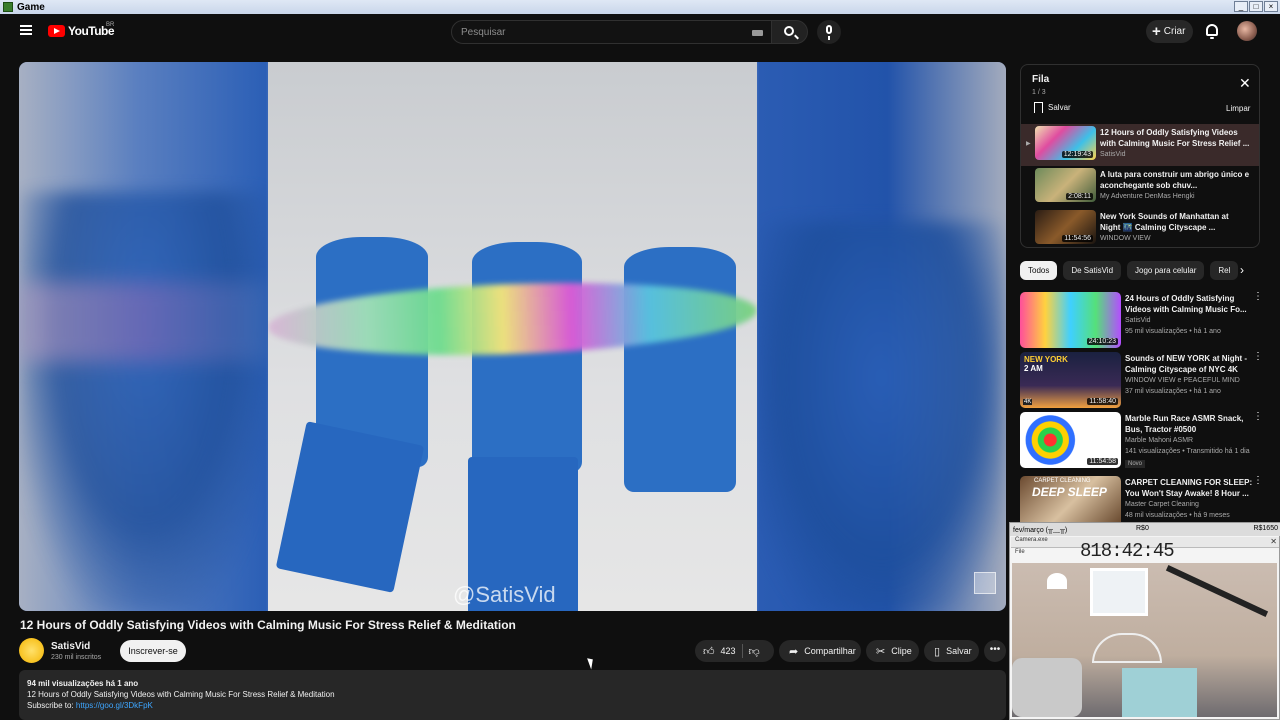 This screenshot has width=1280, height=720. What do you see at coordinates (1070, 440) in the screenshot?
I see `video-thumbnail: 11:54:58` at bounding box center [1070, 440].